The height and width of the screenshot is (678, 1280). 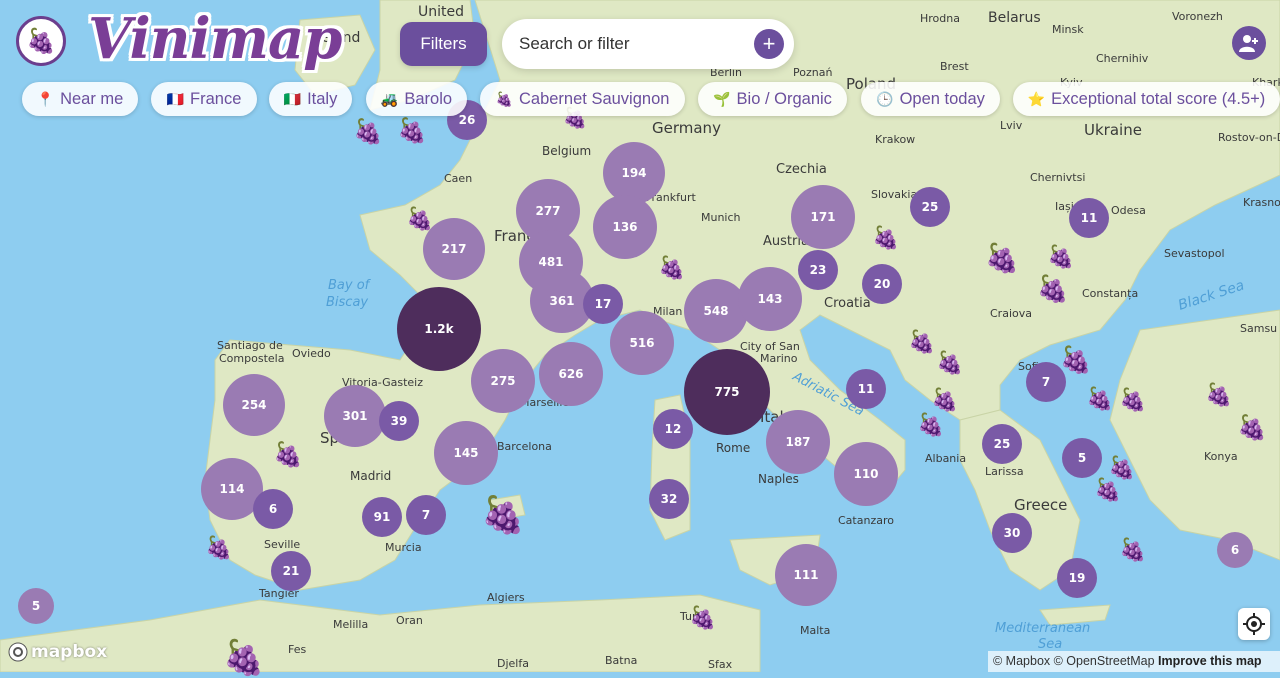 I want to click on chip-near-me: 📍 Near me, so click(x=80, y=99).